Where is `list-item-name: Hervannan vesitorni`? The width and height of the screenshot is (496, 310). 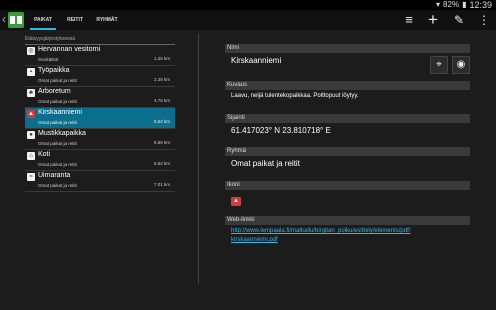
list-item-name: Hervannan vesitorni is located at coordinates (69, 49).